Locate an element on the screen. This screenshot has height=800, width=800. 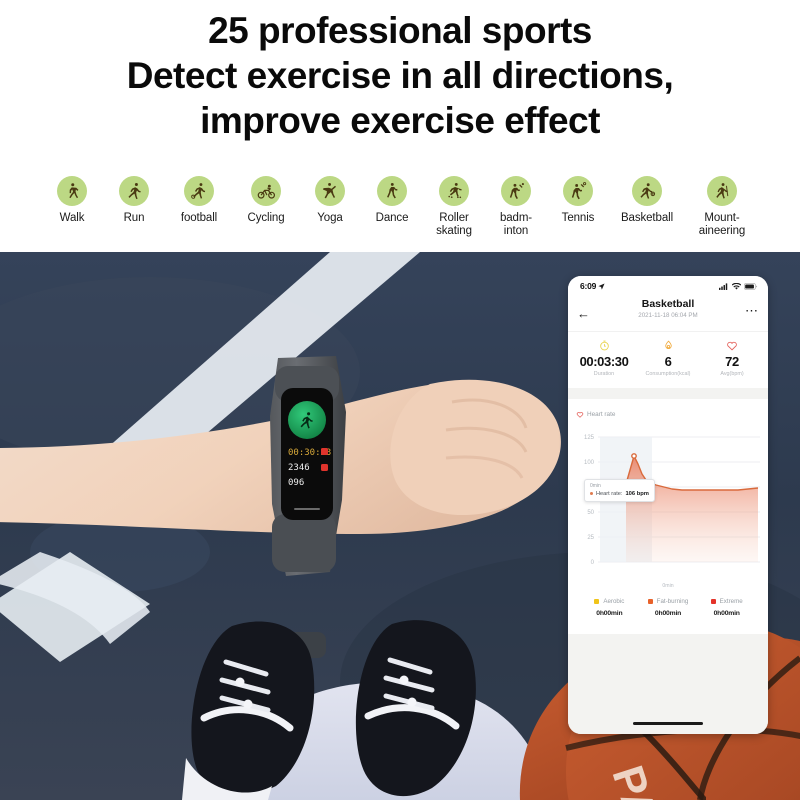
cycling-icon is located at coordinates (266, 191).